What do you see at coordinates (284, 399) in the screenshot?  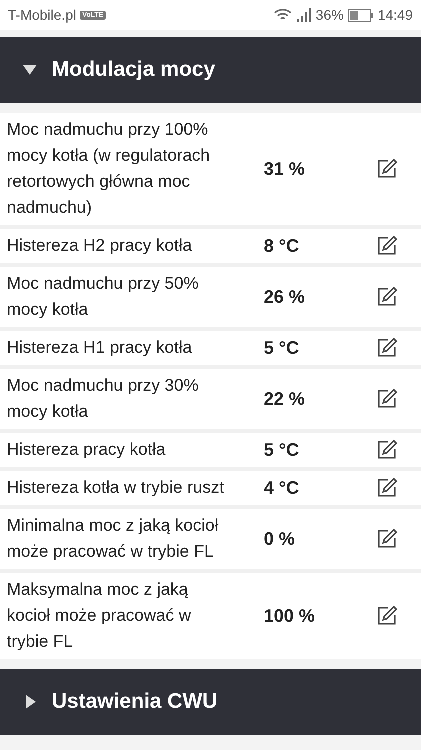 I see `setting-value: 22 %` at bounding box center [284, 399].